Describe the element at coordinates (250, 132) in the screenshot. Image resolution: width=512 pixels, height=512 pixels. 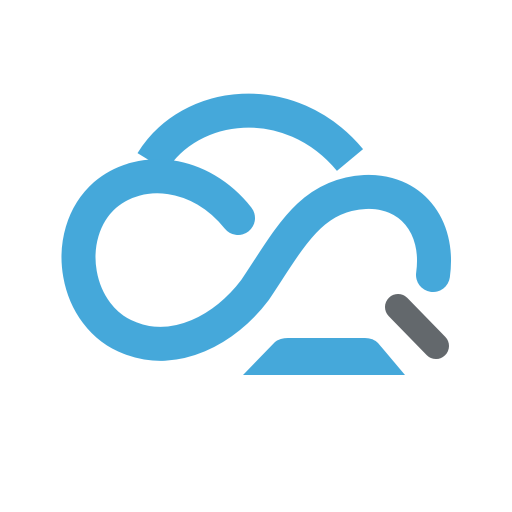
I see `cloud-top-arch` at that location.